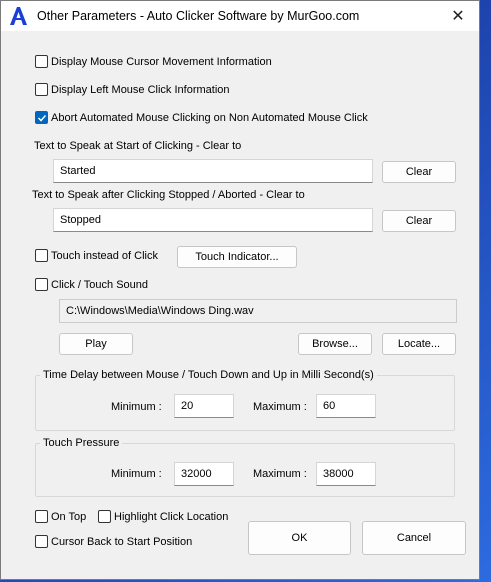 The width and height of the screenshot is (491, 582). What do you see at coordinates (280, 474) in the screenshot?
I see `pressure-max-label: Maximum :` at bounding box center [280, 474].